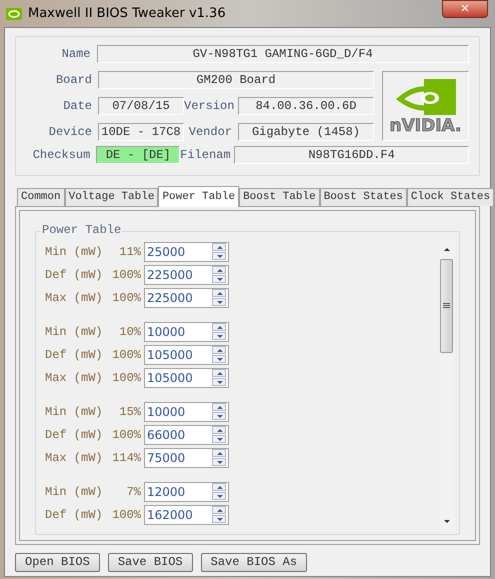  I want to click on action-button: Save BIOS, so click(150, 562).